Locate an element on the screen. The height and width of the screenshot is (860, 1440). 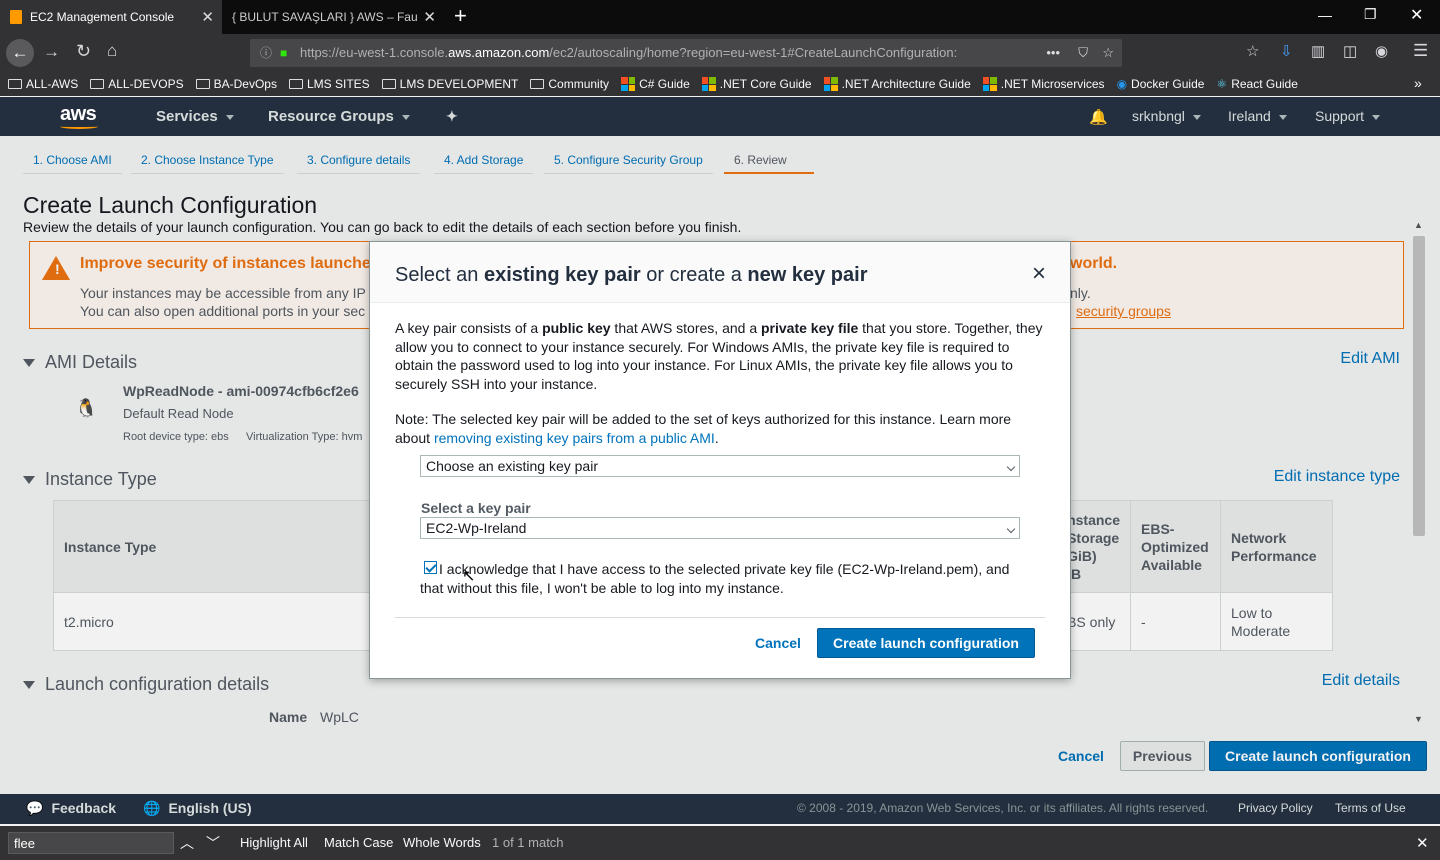
sidebar-icon: ◫ is located at coordinates (1350, 51).